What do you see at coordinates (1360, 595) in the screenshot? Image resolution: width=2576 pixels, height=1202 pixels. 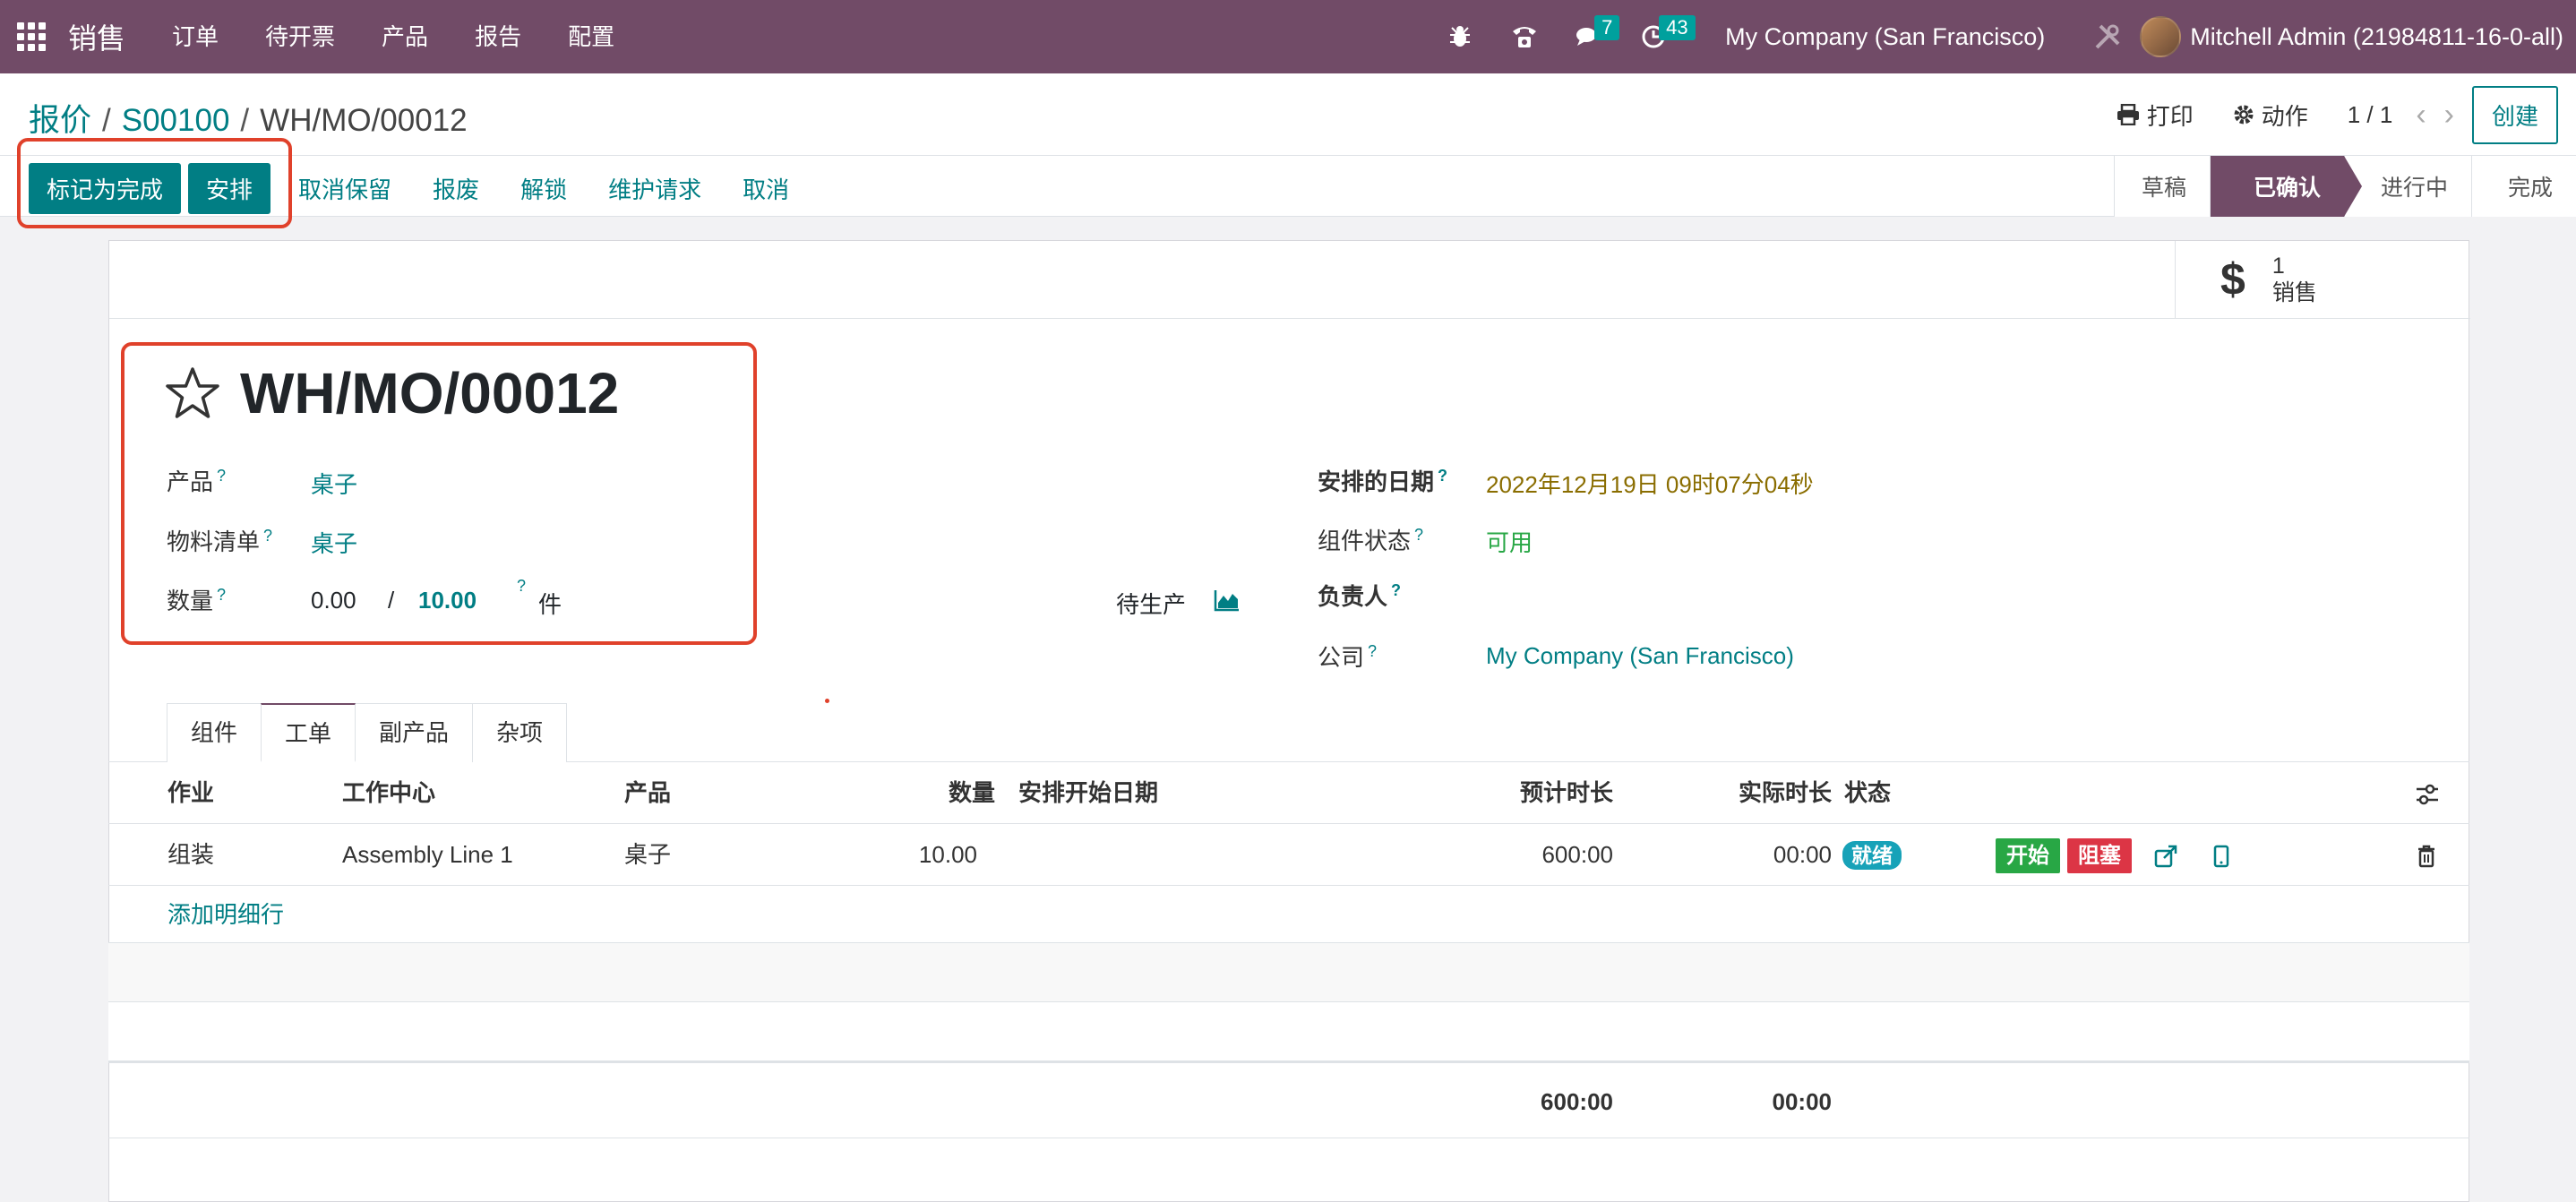 I see `responsible-label: 负责人?` at bounding box center [1360, 595].